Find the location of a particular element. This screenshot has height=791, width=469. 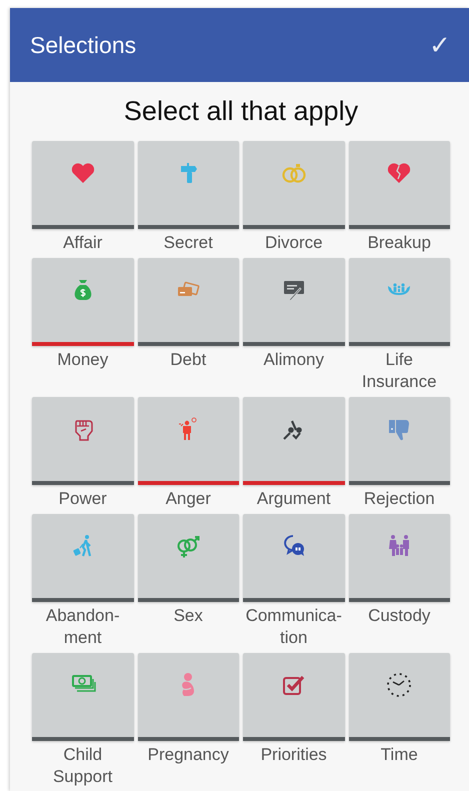

option-label: Pregnancy is located at coordinates (188, 755).